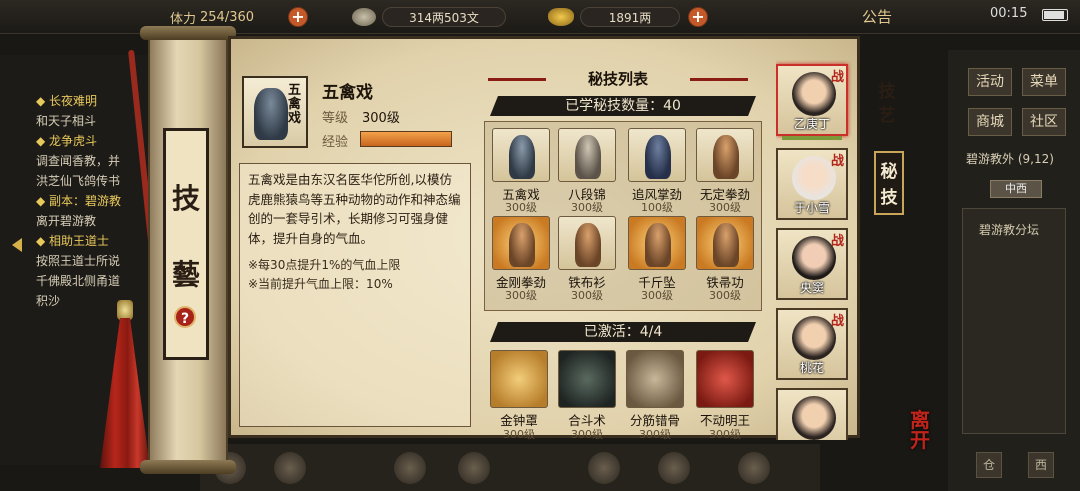  What do you see at coordinates (17, 245) in the screenshot?
I see `left-arrow-icon` at bounding box center [17, 245].